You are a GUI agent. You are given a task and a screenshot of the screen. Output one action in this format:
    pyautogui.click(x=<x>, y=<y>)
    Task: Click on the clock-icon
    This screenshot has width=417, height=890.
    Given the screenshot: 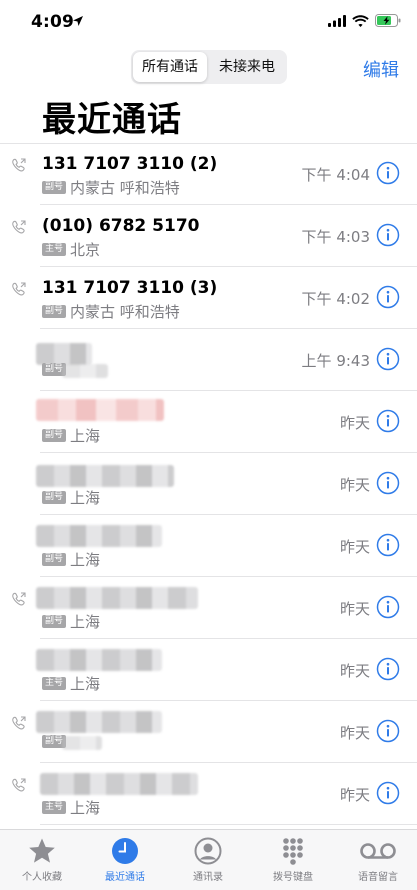 What is the action you would take?
    pyautogui.click(x=125, y=851)
    